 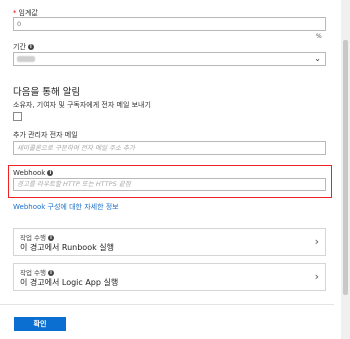 I want to click on threshold-input: 0, so click(x=169, y=24).